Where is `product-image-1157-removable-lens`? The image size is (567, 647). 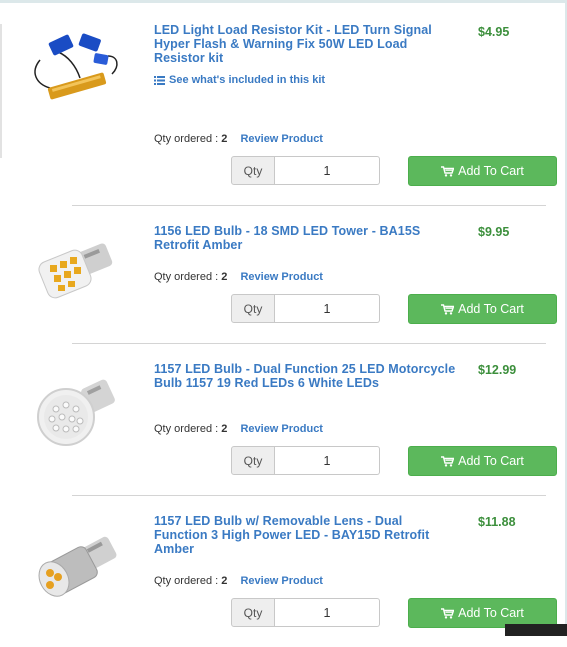 product-image-1157-removable-lens is located at coordinates (76, 565).